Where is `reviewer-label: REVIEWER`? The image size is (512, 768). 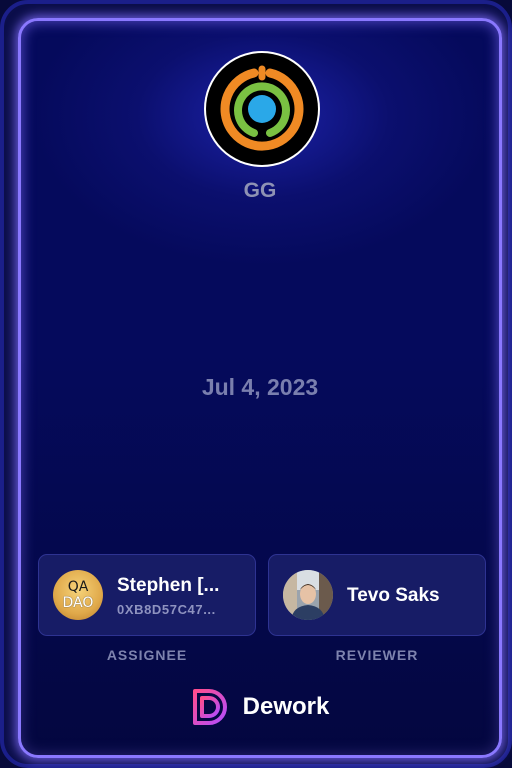
reviewer-label: REVIEWER is located at coordinates (377, 655).